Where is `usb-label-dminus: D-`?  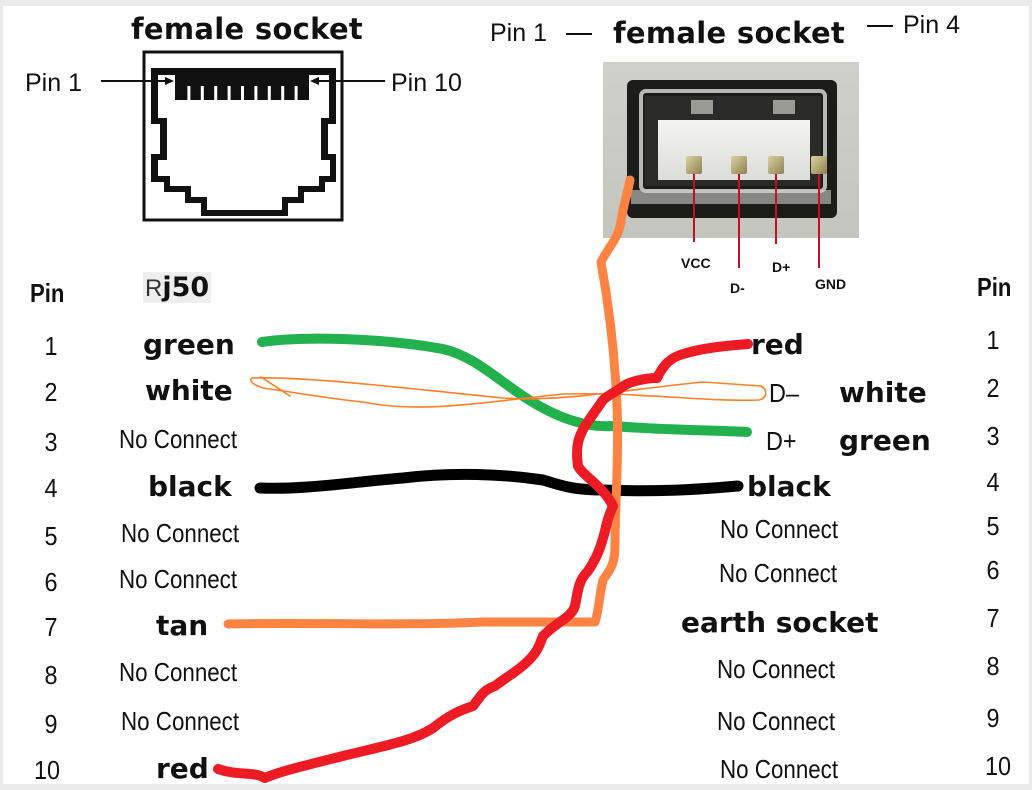 usb-label-dminus: D- is located at coordinates (737, 288).